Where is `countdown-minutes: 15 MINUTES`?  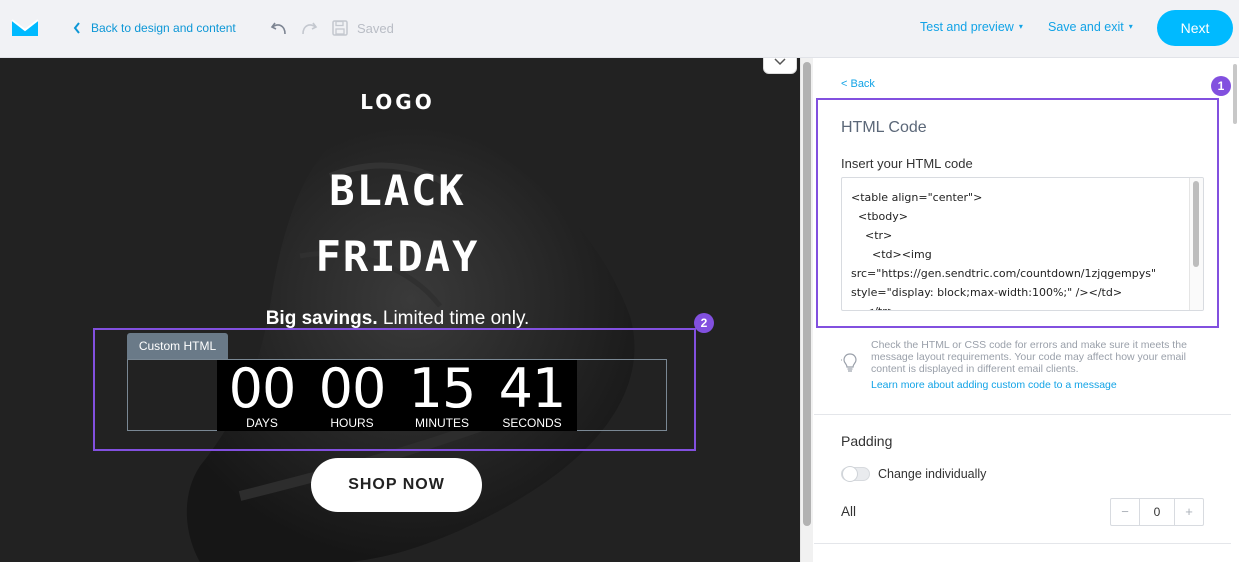
countdown-minutes: 15 MINUTES is located at coordinates (442, 395).